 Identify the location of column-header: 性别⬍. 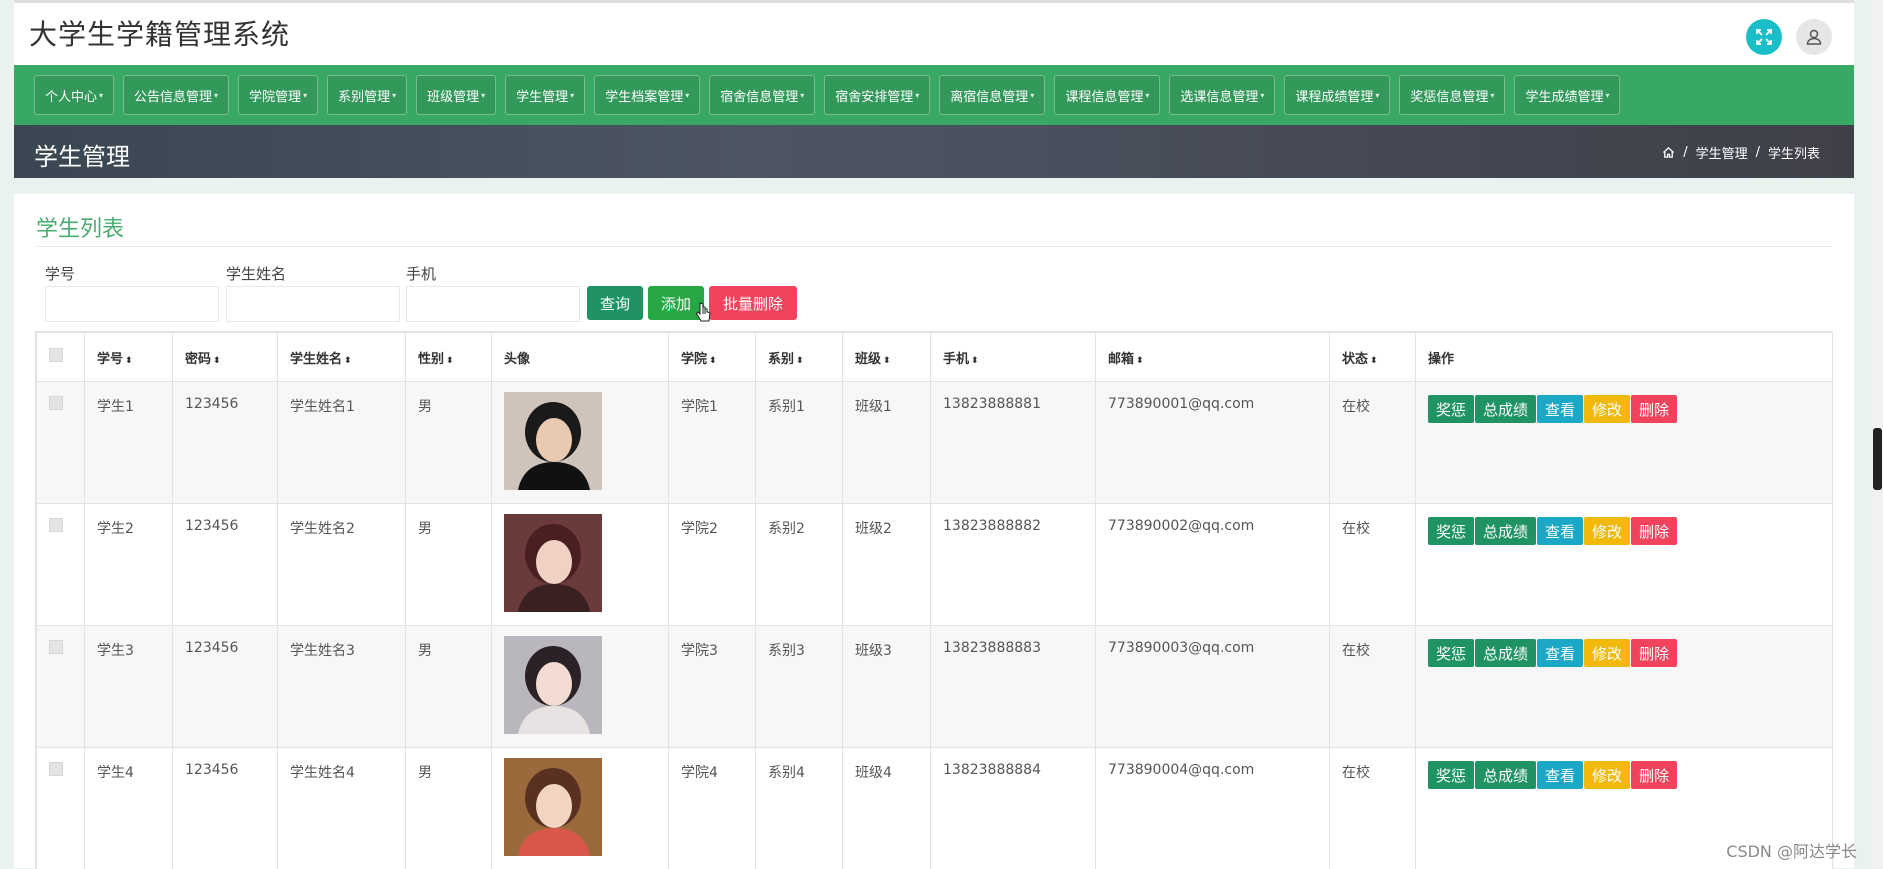
(449, 357).